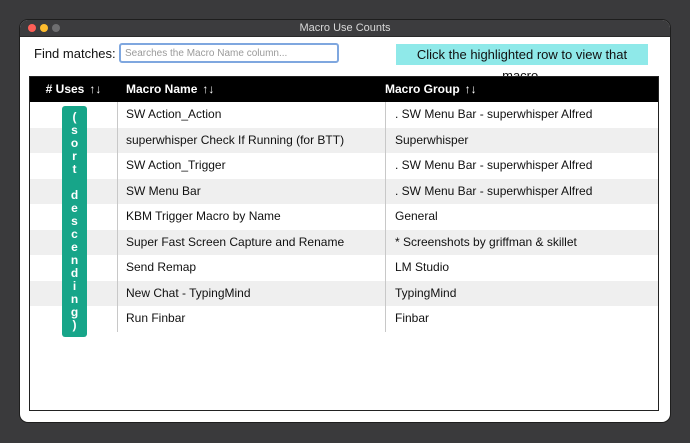 This screenshot has width=690, height=443. I want to click on macro-name-cell: superwhisper Check If Running (for BTT), so click(235, 139).